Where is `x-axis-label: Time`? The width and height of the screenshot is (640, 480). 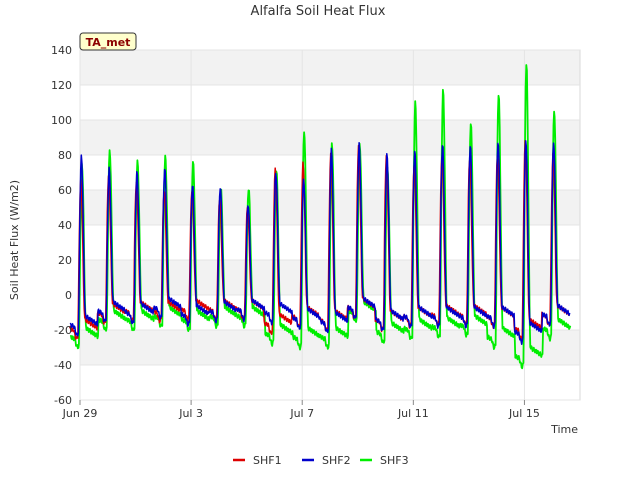
x-axis-label: Time is located at coordinates (564, 429).